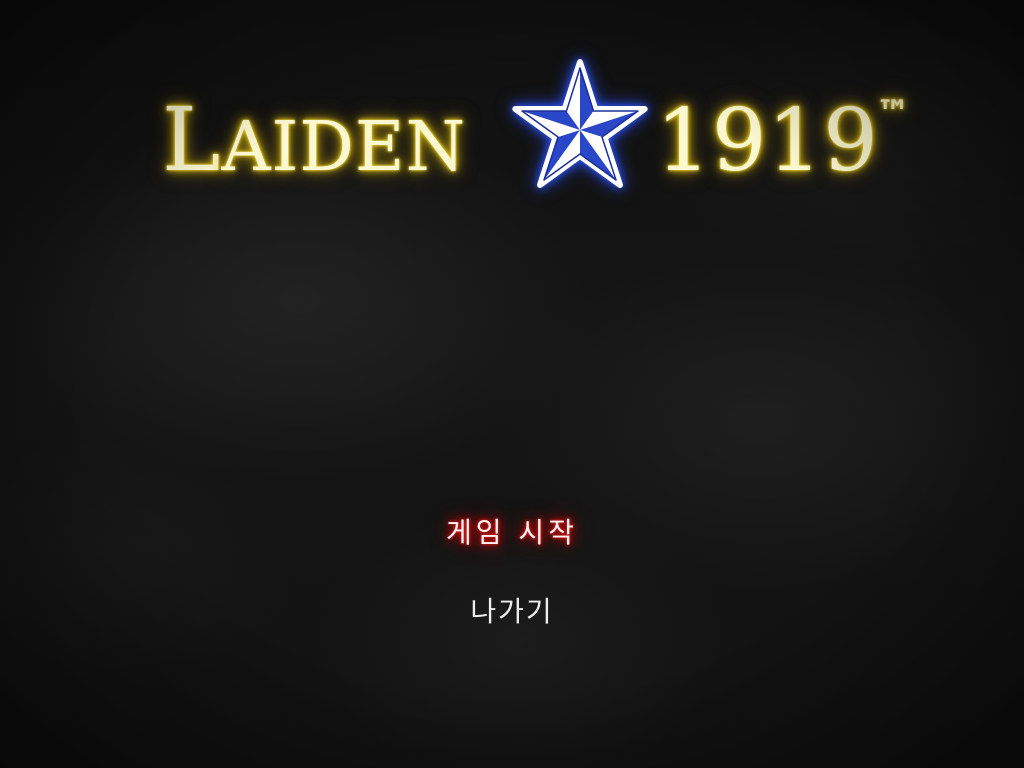 Image resolution: width=1024 pixels, height=768 pixels. What do you see at coordinates (344, 147) in the screenshot?
I see `logo-title-rest: AIDEN` at bounding box center [344, 147].